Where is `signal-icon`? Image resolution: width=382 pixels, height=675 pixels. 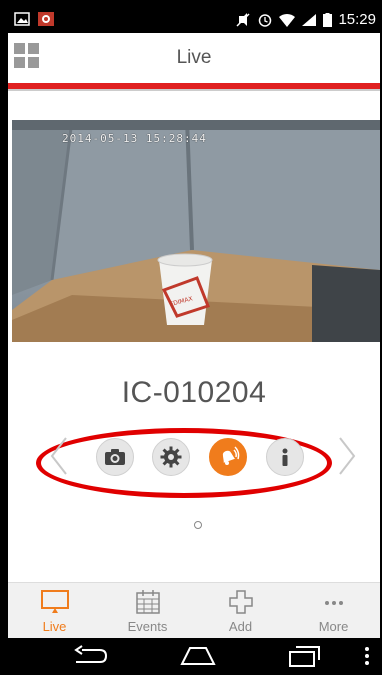
signal-icon is located at coordinates (309, 19).